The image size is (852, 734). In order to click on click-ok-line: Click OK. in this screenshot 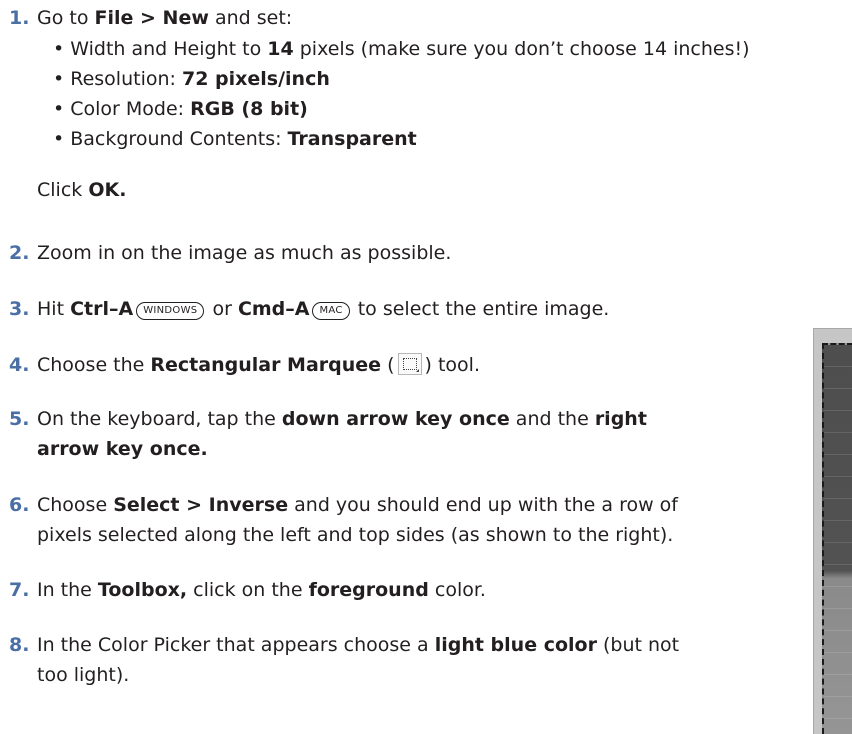, I will do `click(82, 190)`.